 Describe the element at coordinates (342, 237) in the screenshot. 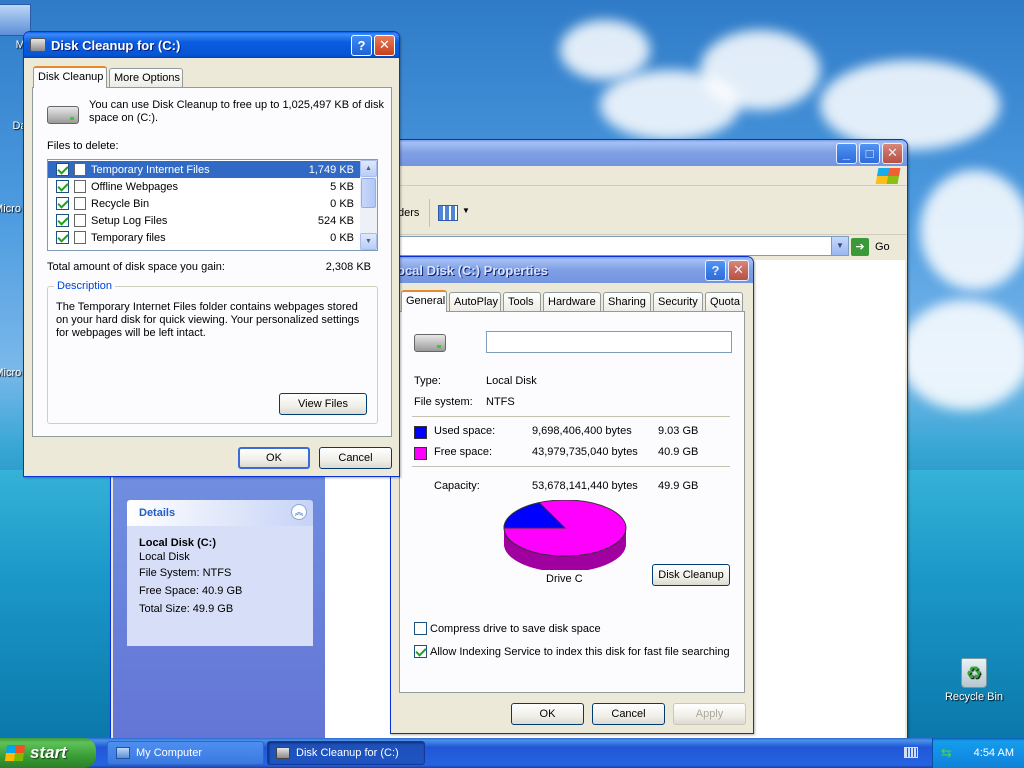

I see `file-size: 0 KB` at that location.